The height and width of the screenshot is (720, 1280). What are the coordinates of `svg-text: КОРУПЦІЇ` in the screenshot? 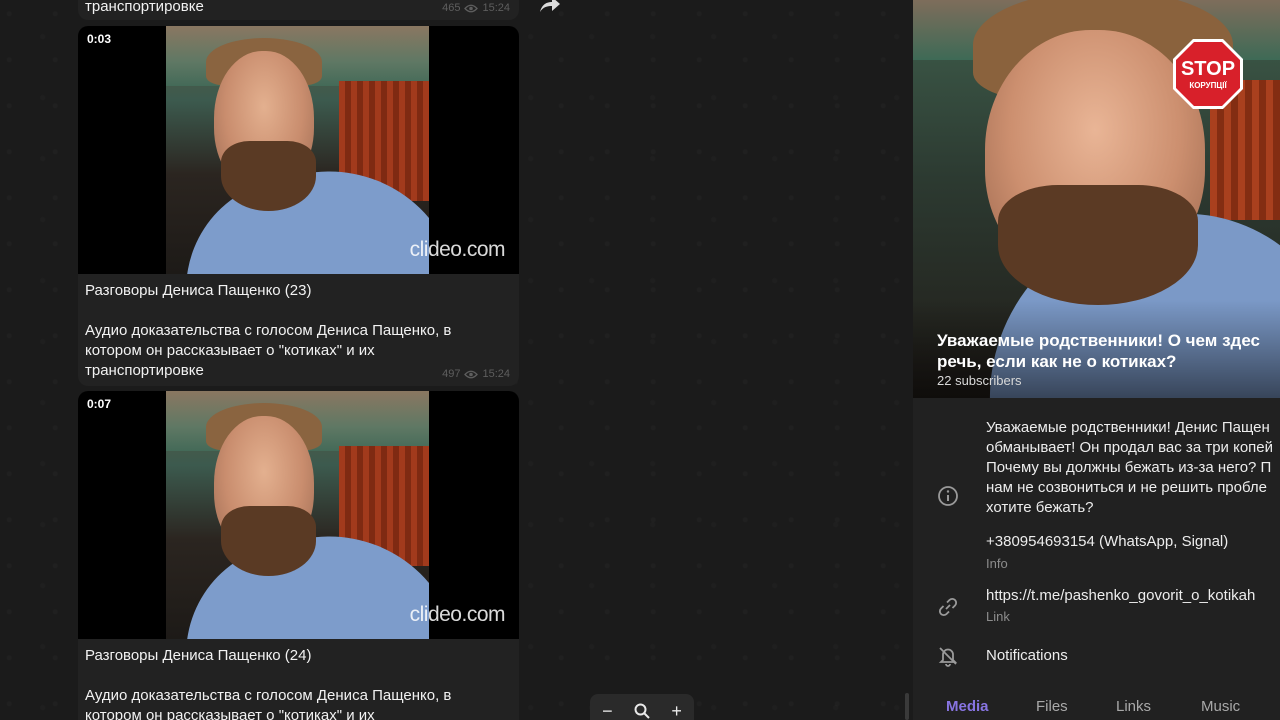 It's located at (1208, 85).